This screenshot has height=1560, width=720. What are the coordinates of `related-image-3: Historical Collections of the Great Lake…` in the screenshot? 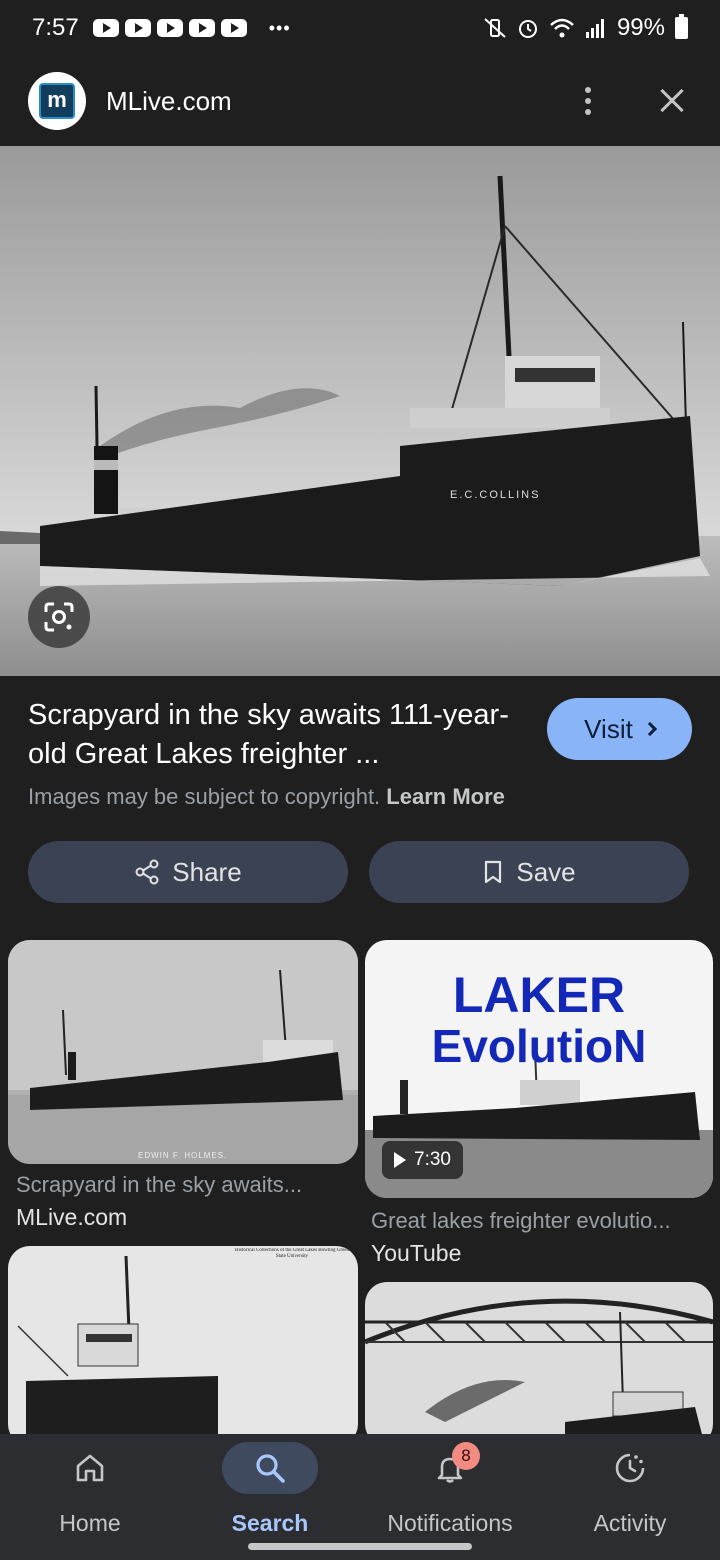 It's located at (183, 1346).